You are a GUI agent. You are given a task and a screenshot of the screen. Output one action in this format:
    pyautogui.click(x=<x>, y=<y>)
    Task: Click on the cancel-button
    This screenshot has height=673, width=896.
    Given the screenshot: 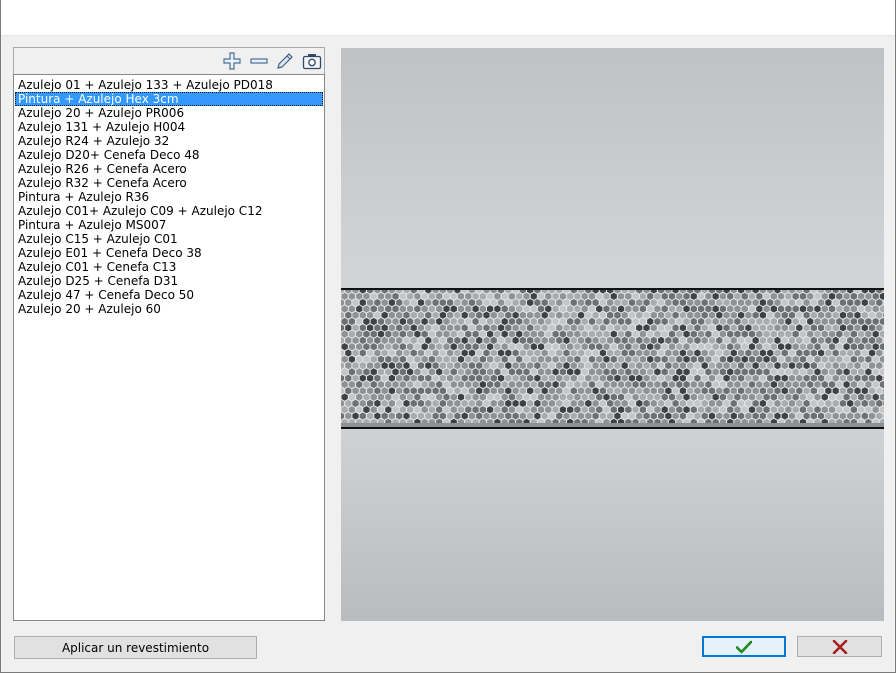 What is the action you would take?
    pyautogui.click(x=839, y=646)
    